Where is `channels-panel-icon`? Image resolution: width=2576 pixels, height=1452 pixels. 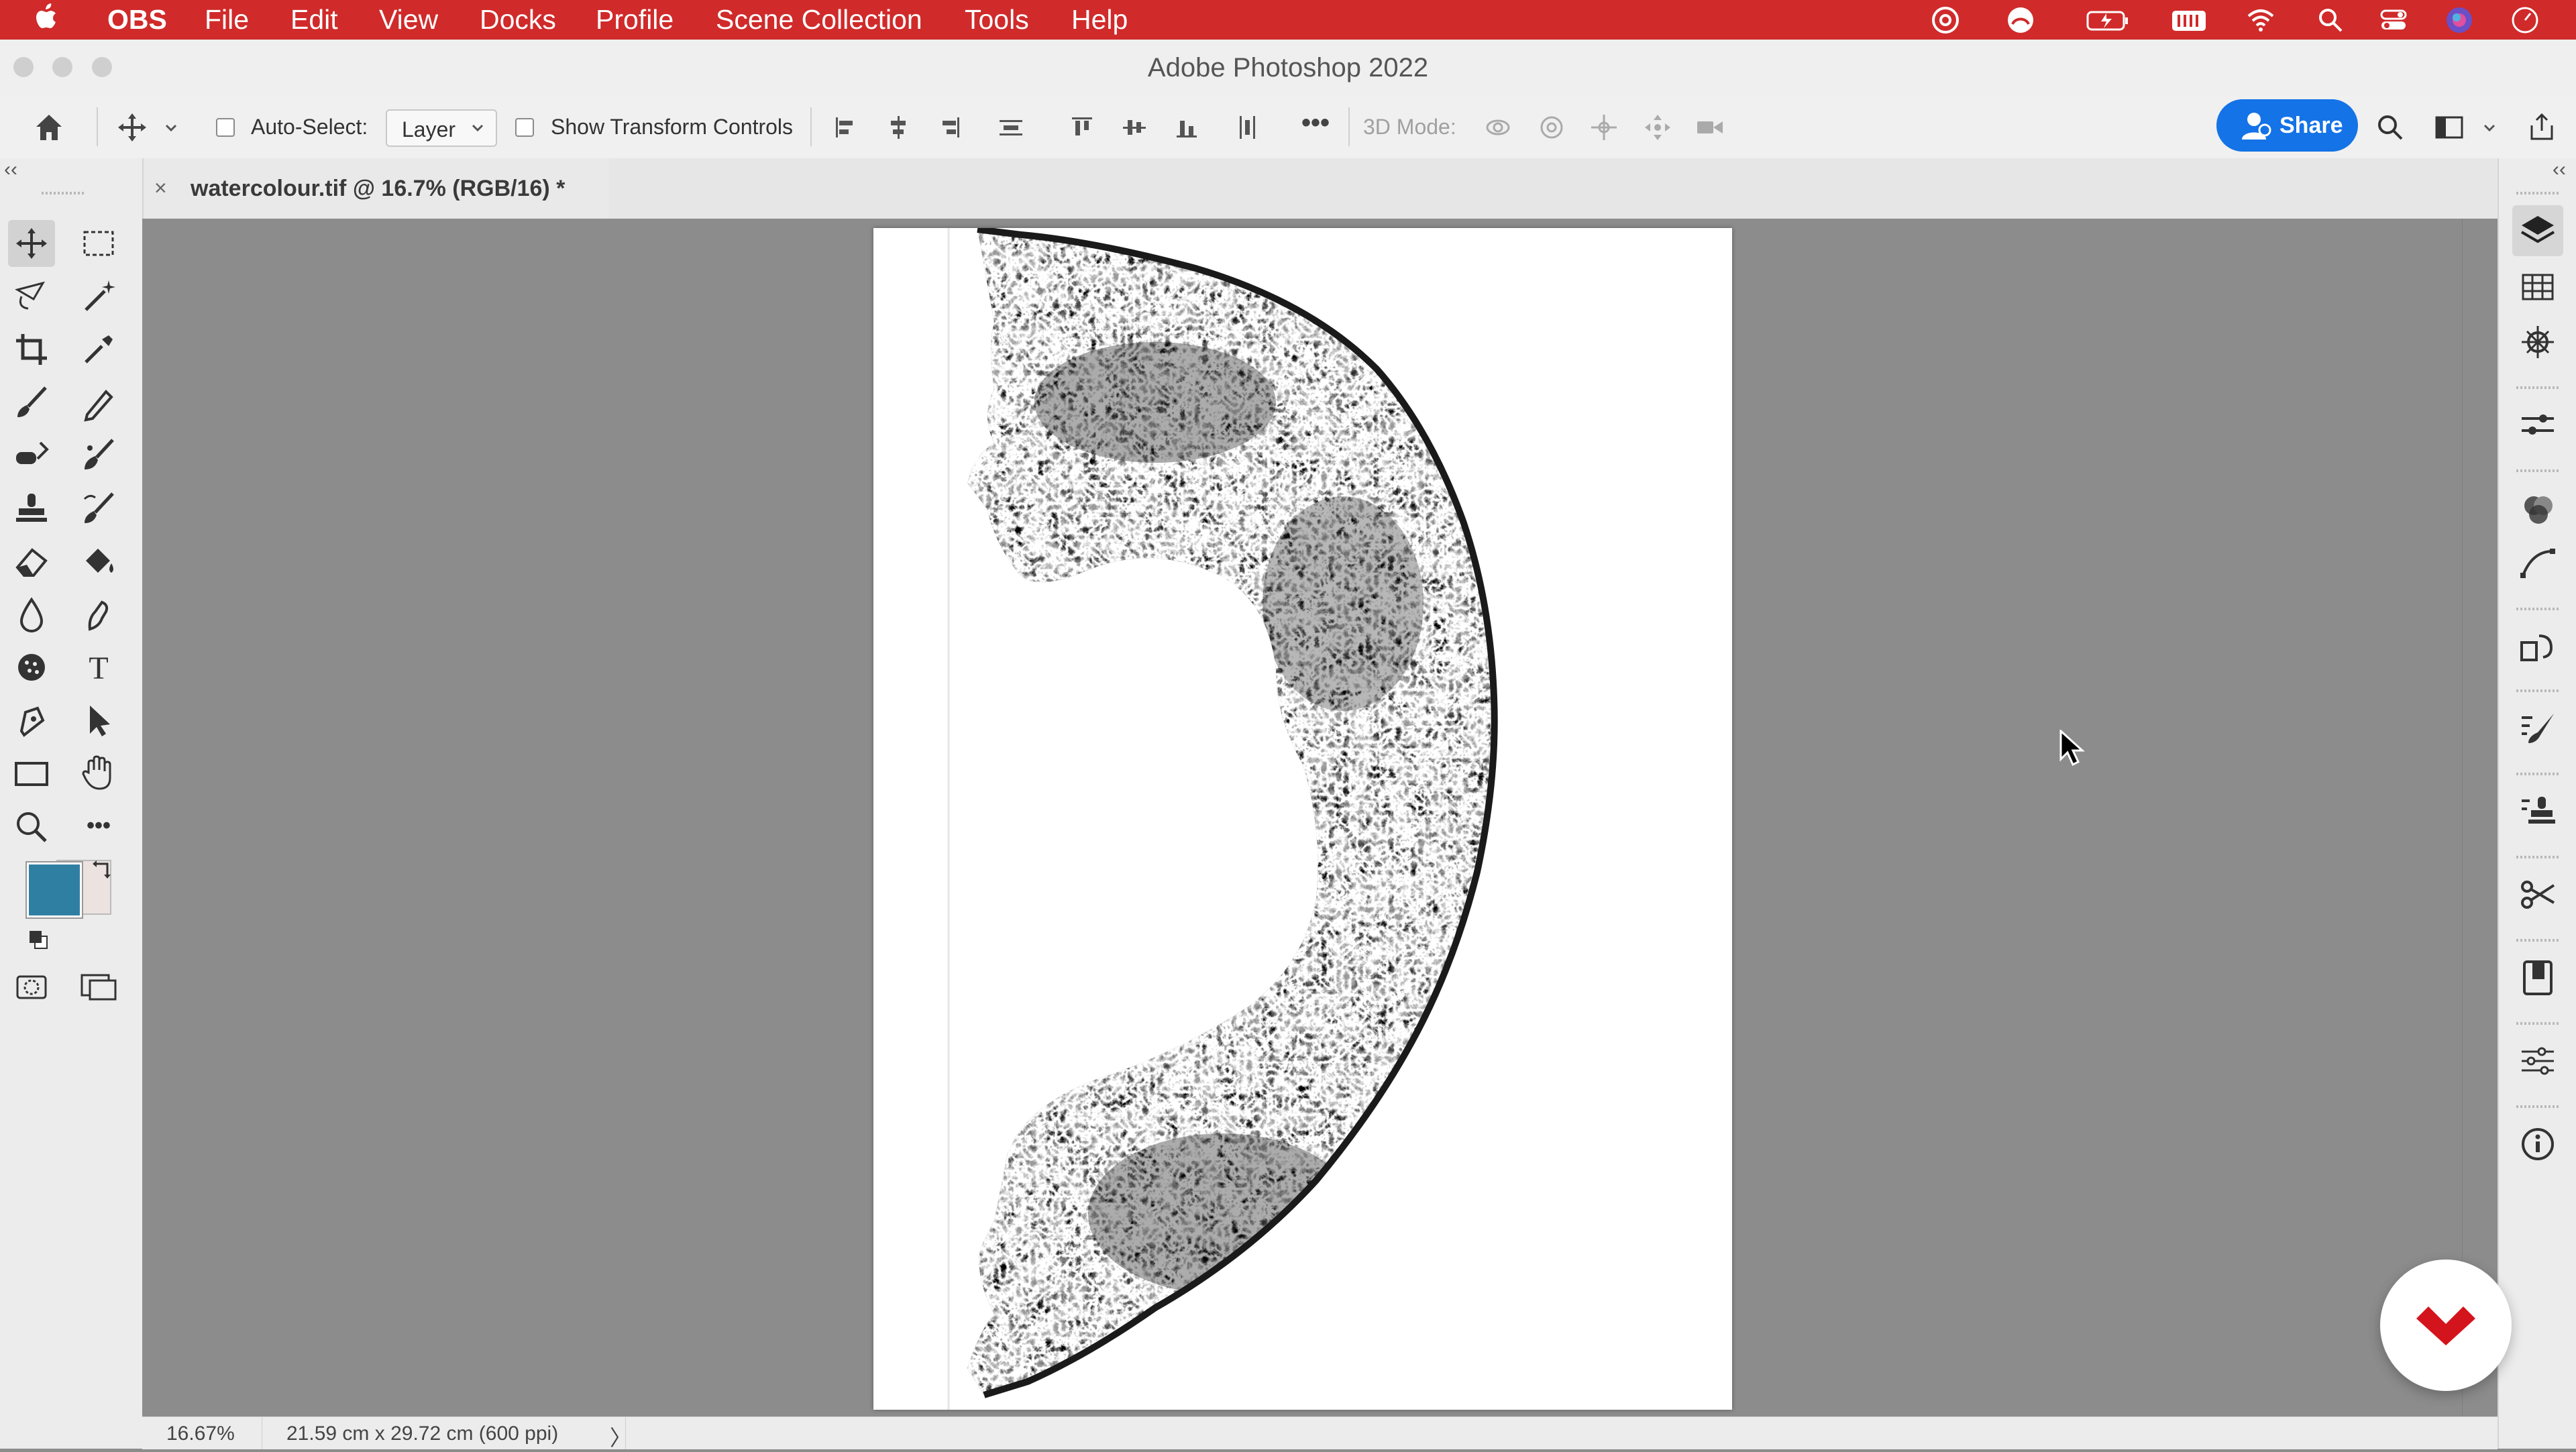
channels-panel-icon is located at coordinates (2537, 509).